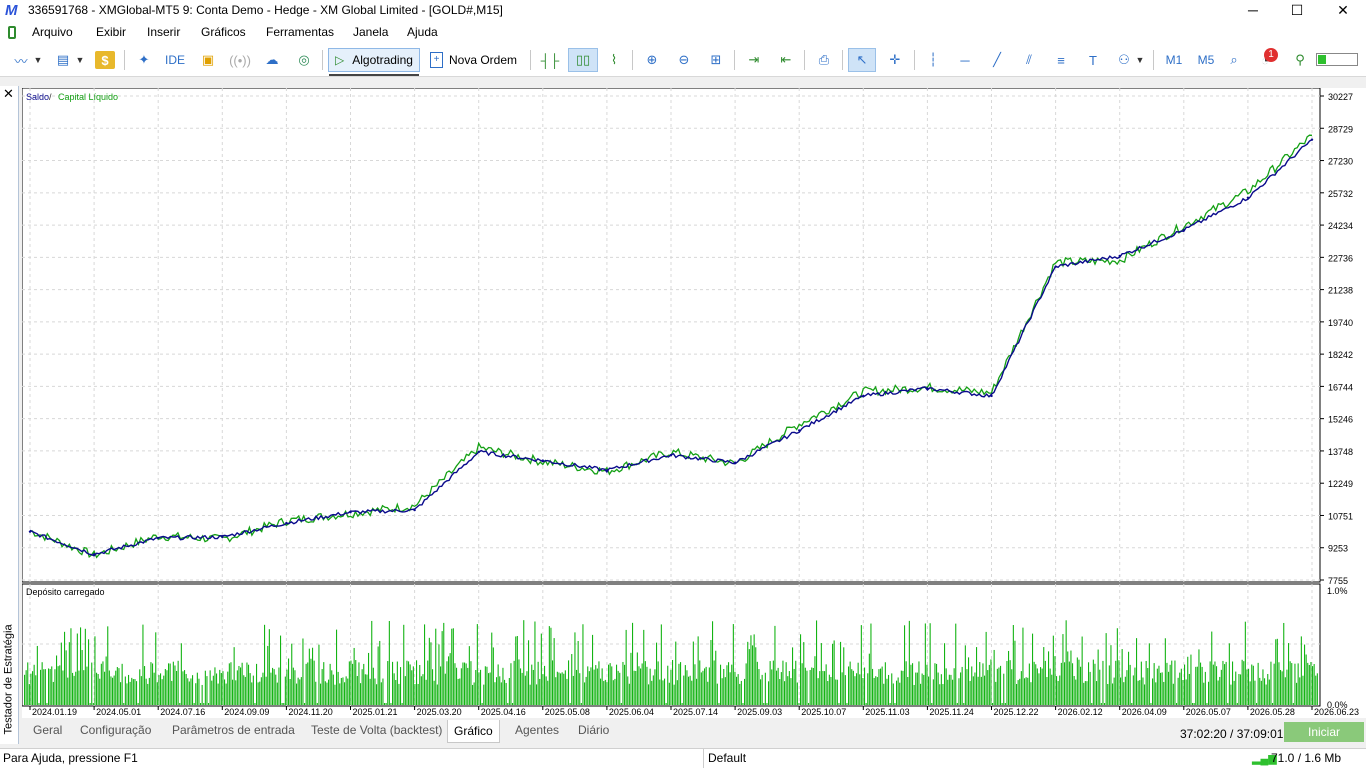 The image size is (1366, 768). What do you see at coordinates (1061, 60) in the screenshot?
I see `fibonacci-icon: ≡` at bounding box center [1061, 60].